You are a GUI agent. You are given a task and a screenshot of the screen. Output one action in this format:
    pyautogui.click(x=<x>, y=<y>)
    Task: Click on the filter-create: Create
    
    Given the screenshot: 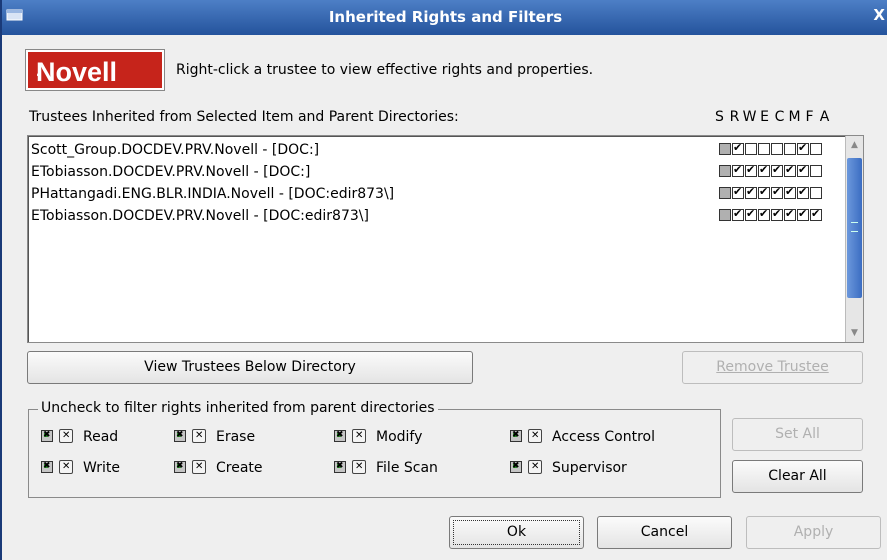 What is the action you would take?
    pyautogui.click(x=218, y=468)
    